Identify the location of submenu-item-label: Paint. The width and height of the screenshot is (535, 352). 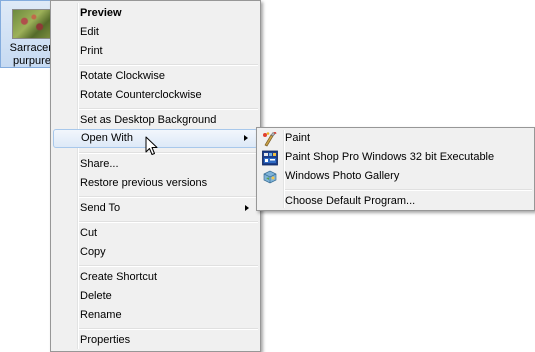
(298, 138).